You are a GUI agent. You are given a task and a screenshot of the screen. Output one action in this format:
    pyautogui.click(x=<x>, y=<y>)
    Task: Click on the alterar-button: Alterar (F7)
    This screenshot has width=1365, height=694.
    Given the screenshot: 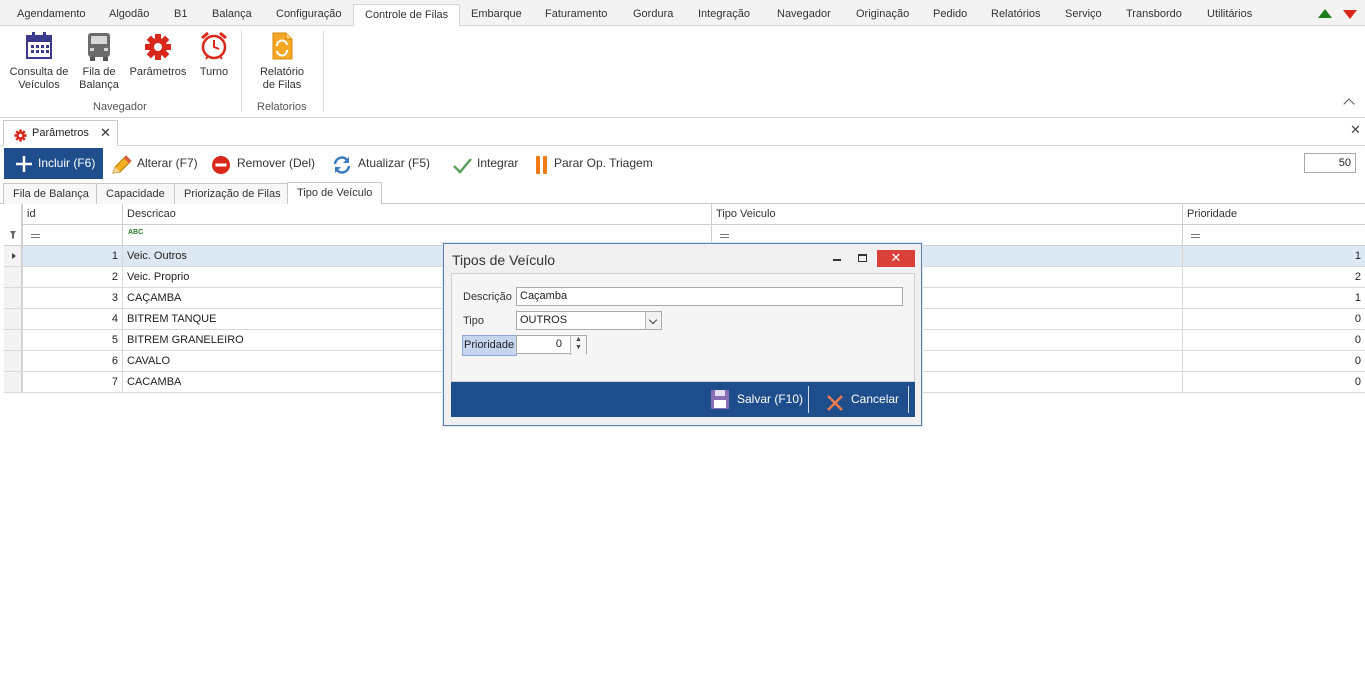 What is the action you would take?
    pyautogui.click(x=154, y=163)
    